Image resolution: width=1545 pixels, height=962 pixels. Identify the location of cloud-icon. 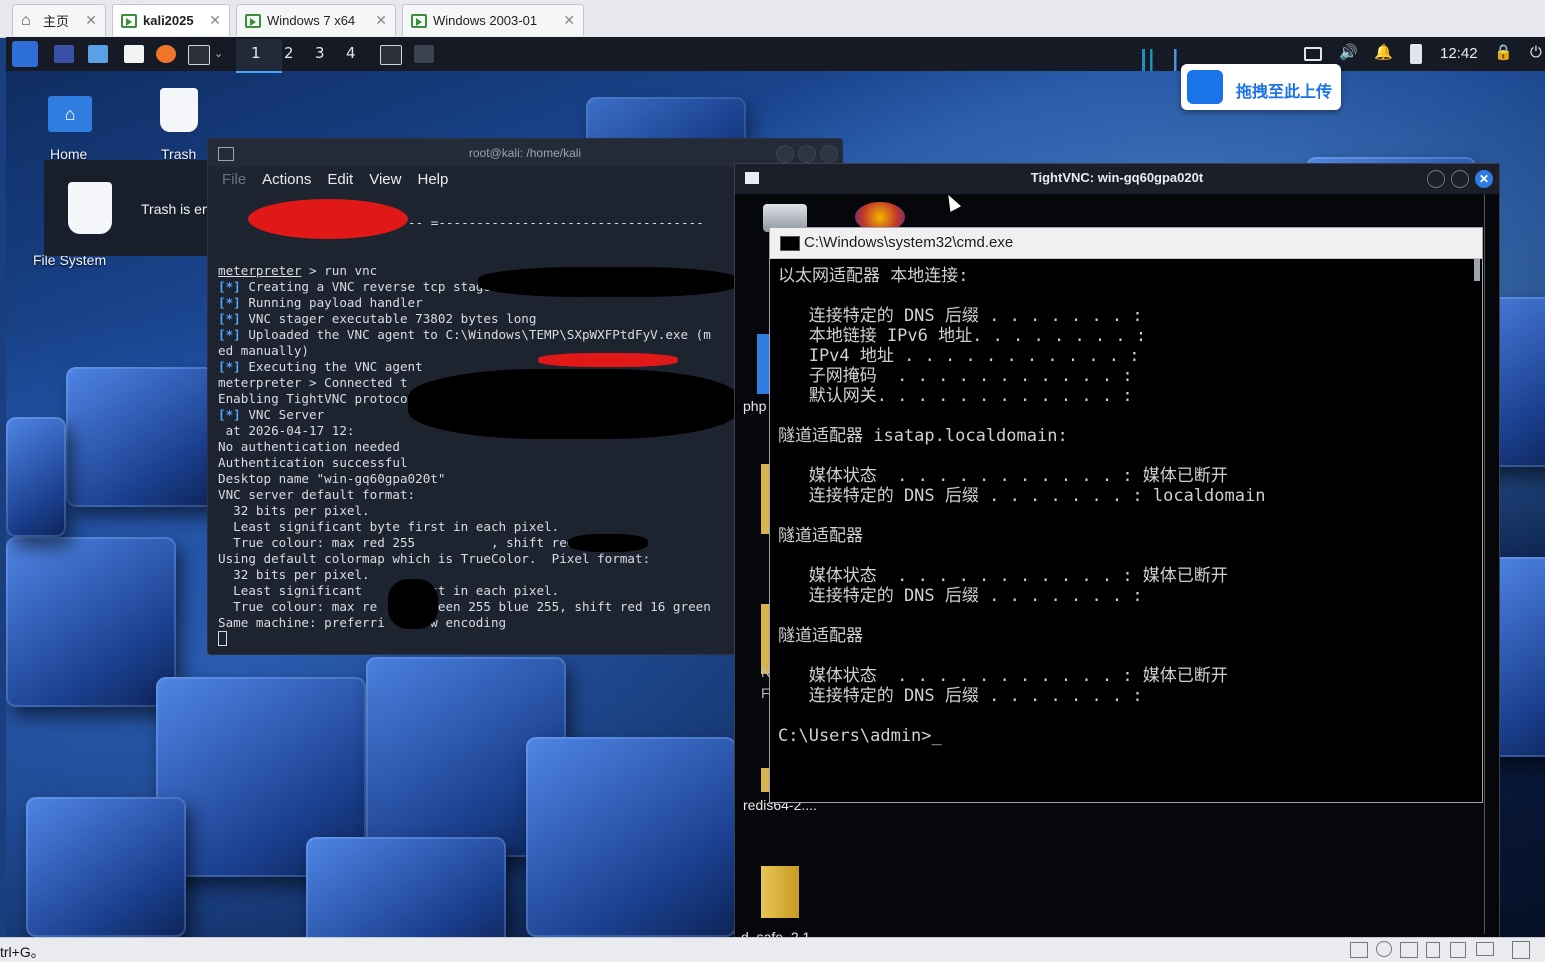
(1205, 87).